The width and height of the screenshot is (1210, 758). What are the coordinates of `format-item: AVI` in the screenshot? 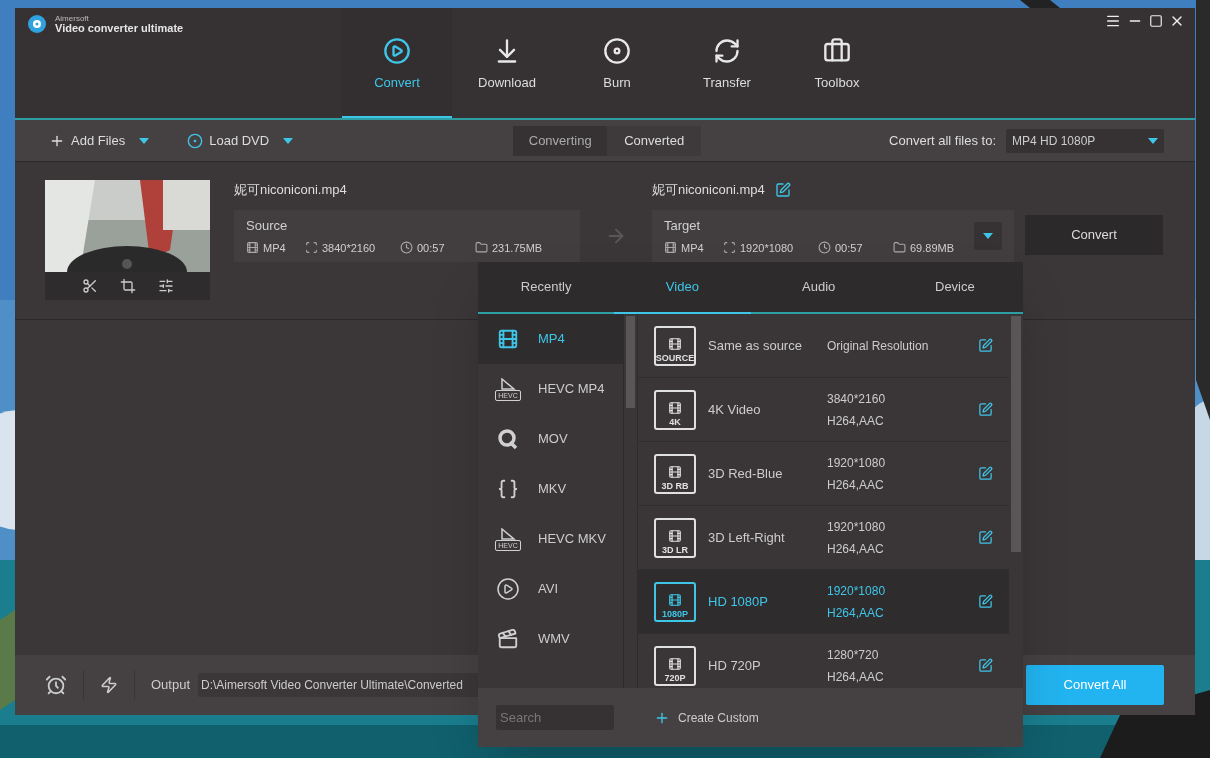 It's located at (550, 589).